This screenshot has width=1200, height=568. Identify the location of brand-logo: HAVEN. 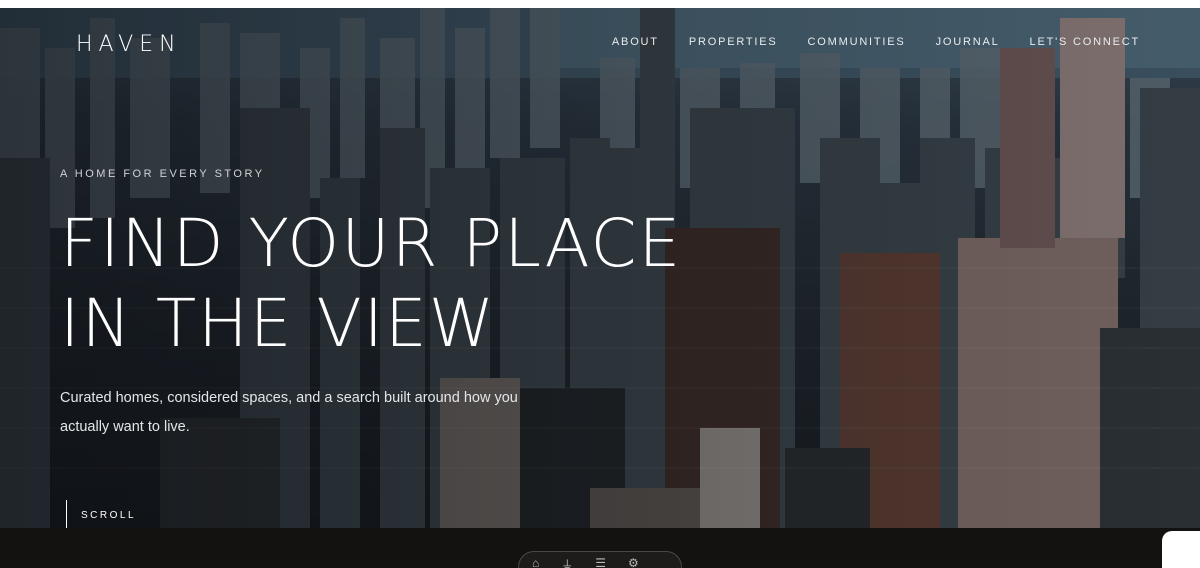
(129, 44).